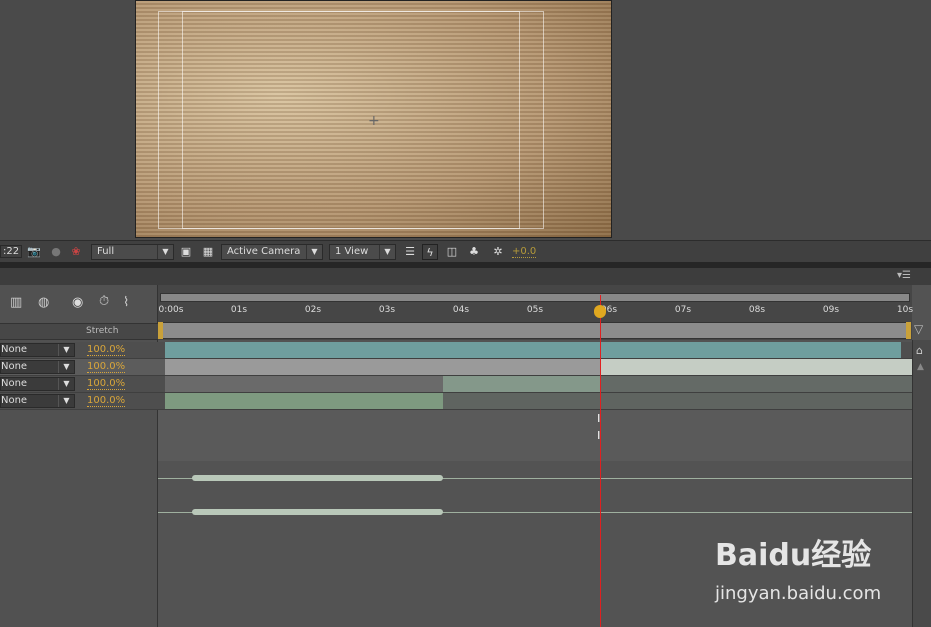  What do you see at coordinates (264, 251) in the screenshot?
I see `camera-value: Active Camera` at bounding box center [264, 251].